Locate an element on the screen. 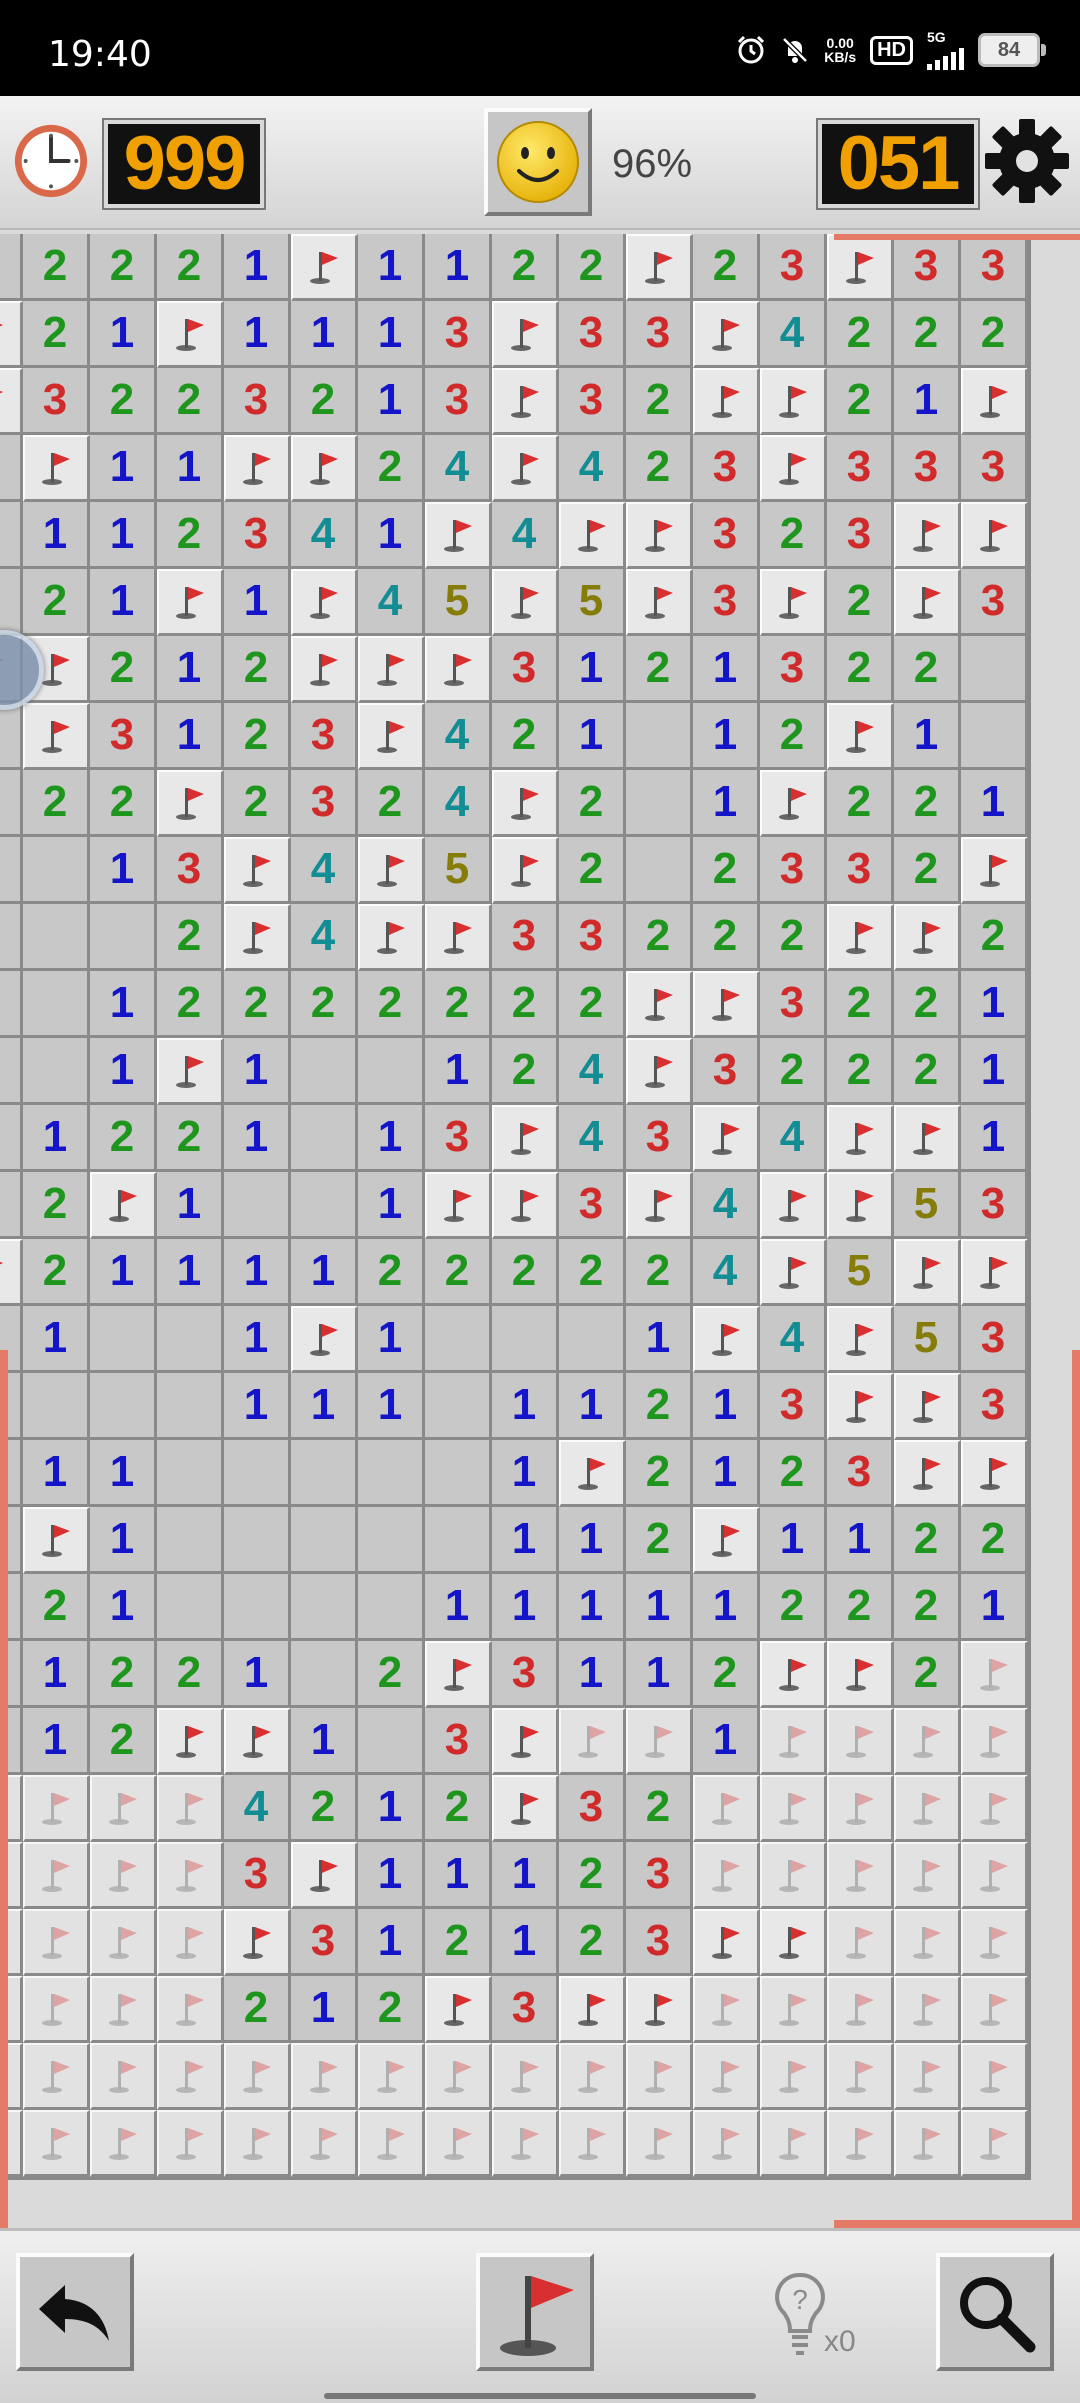 The width and height of the screenshot is (1080, 2403). cell-number: 4 is located at coordinates (525, 535).